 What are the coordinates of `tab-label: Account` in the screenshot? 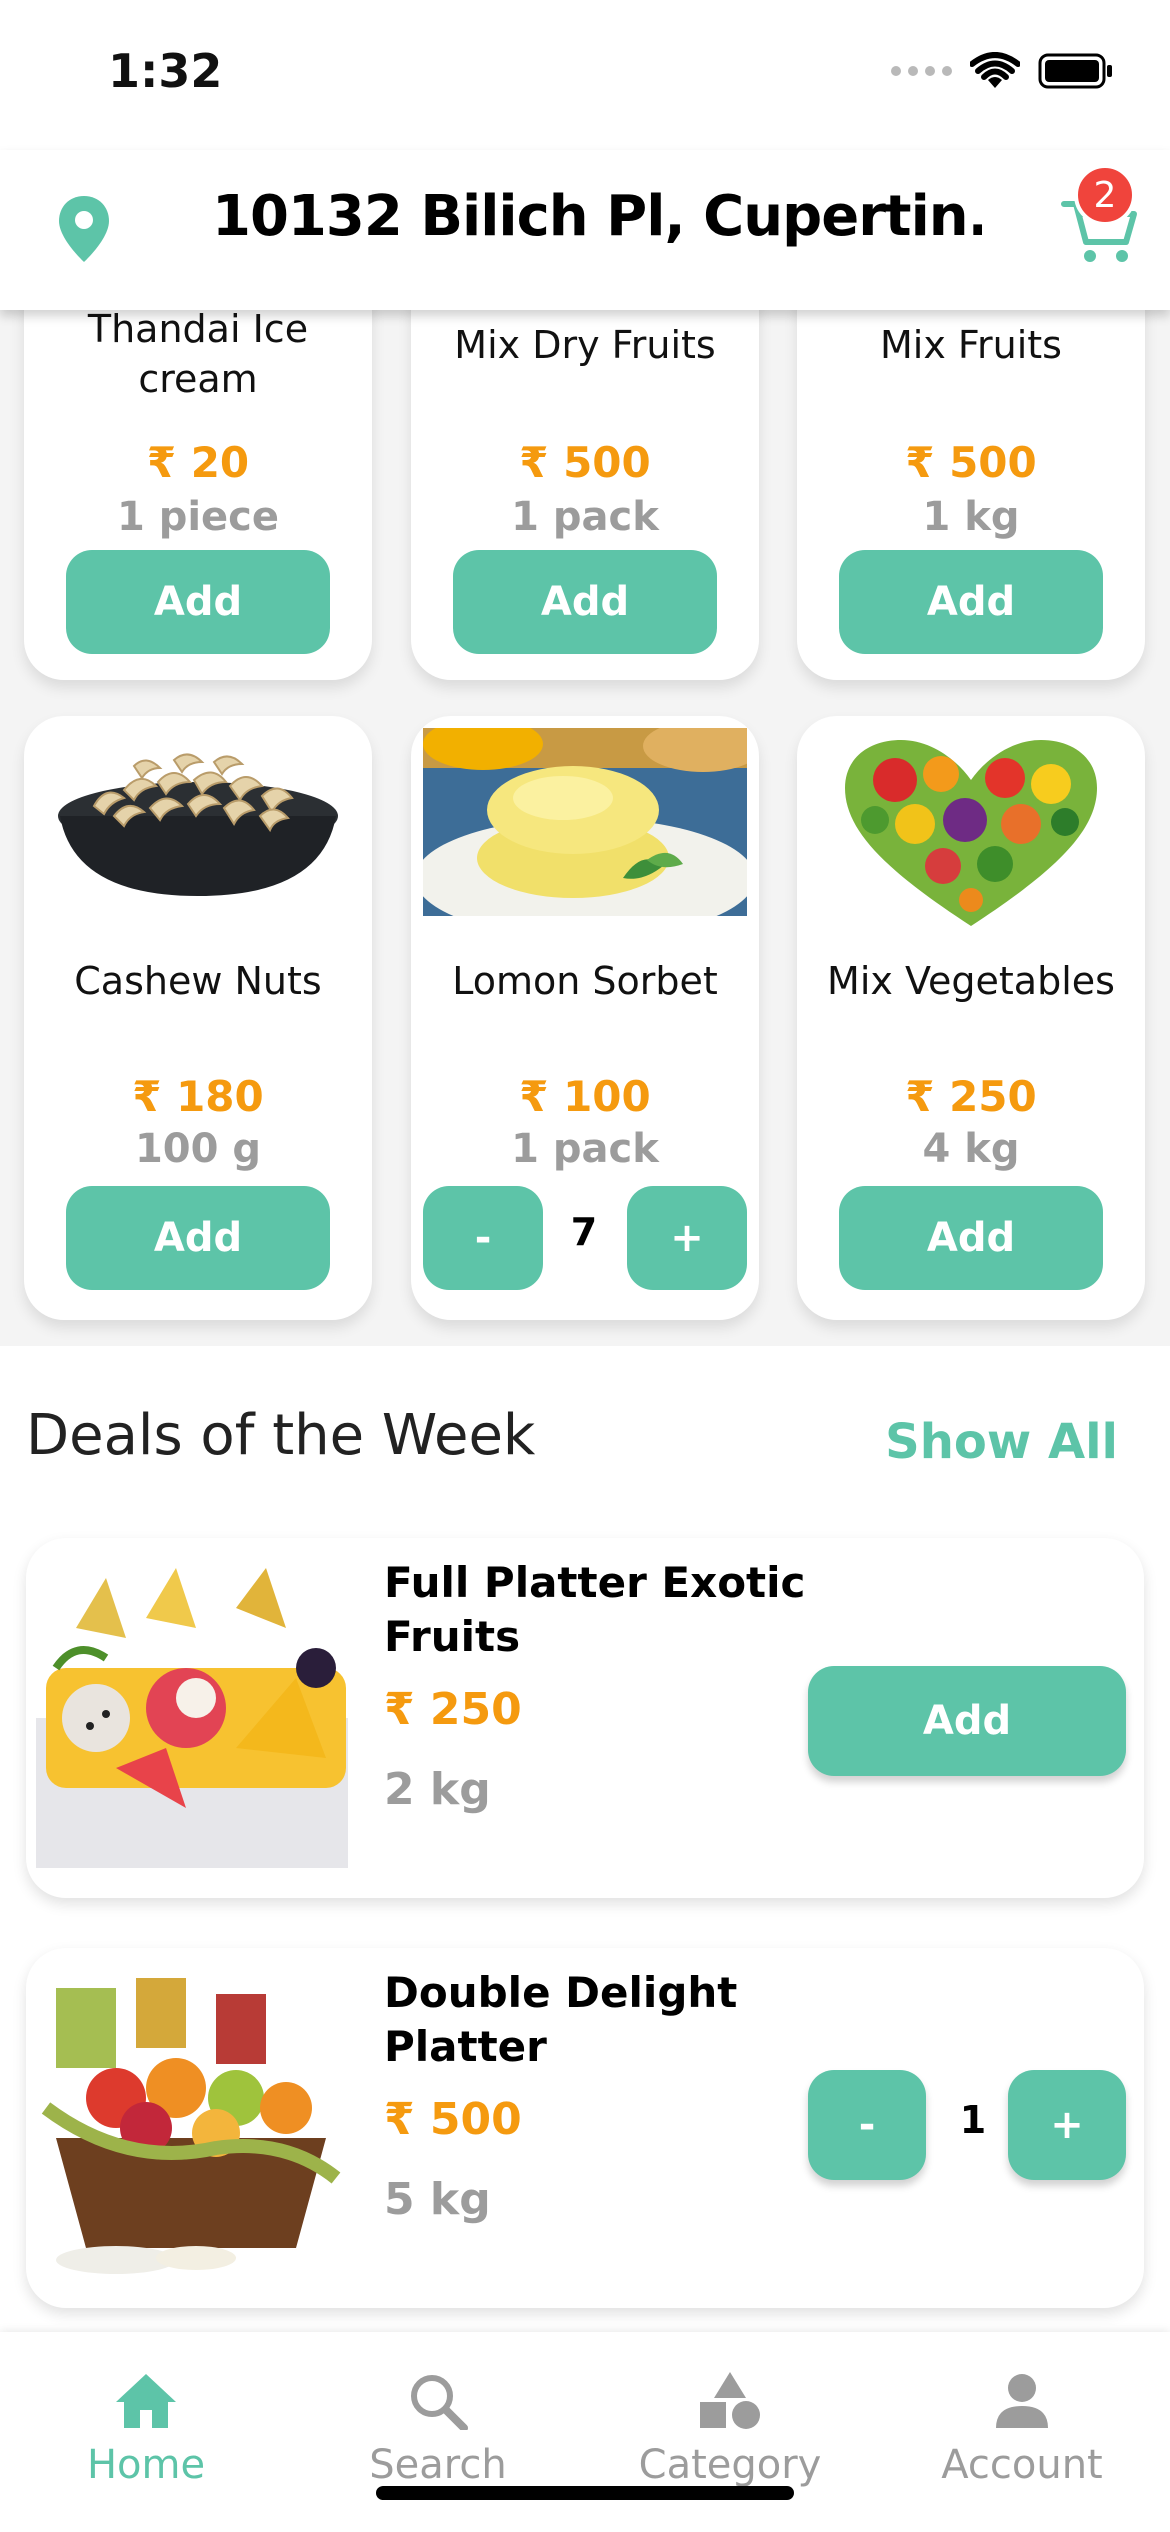 It's located at (1022, 2465).